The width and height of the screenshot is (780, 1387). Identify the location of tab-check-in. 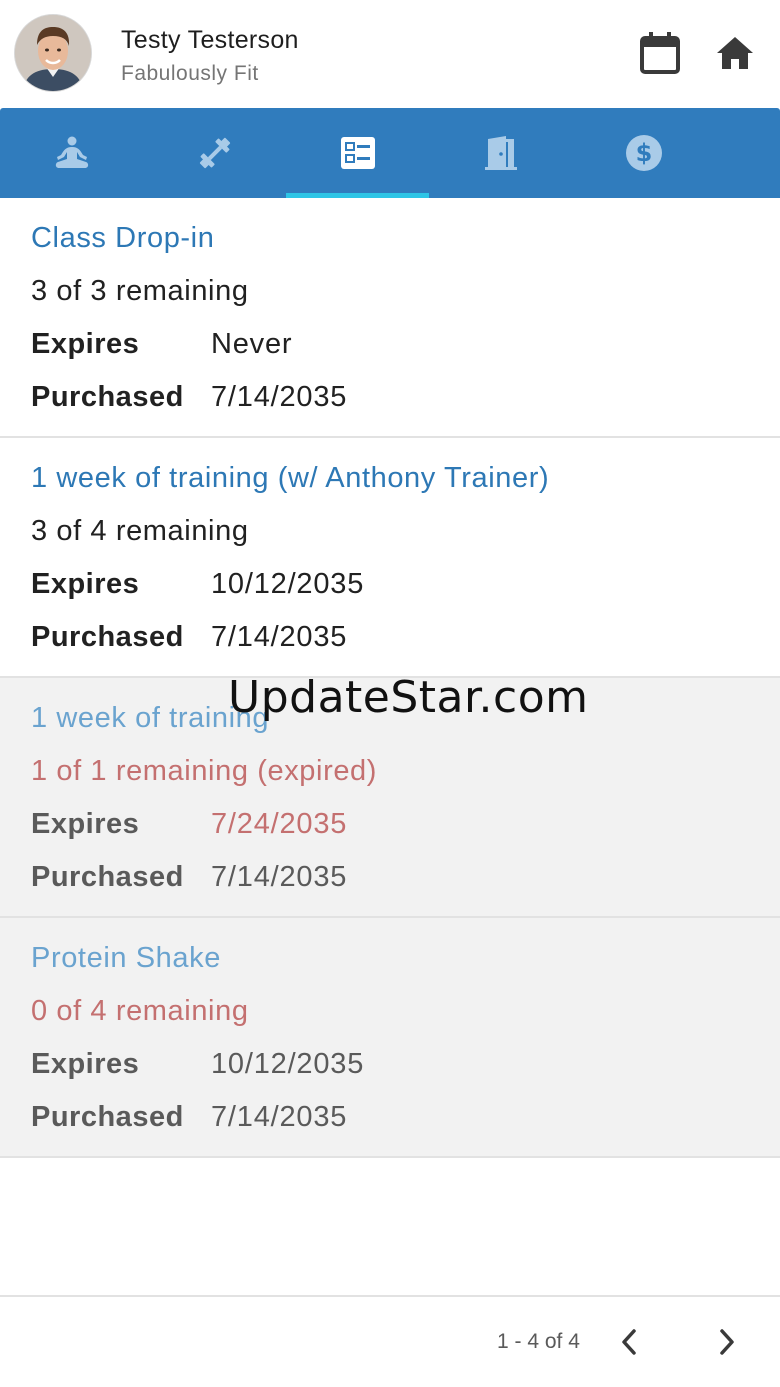
(500, 153).